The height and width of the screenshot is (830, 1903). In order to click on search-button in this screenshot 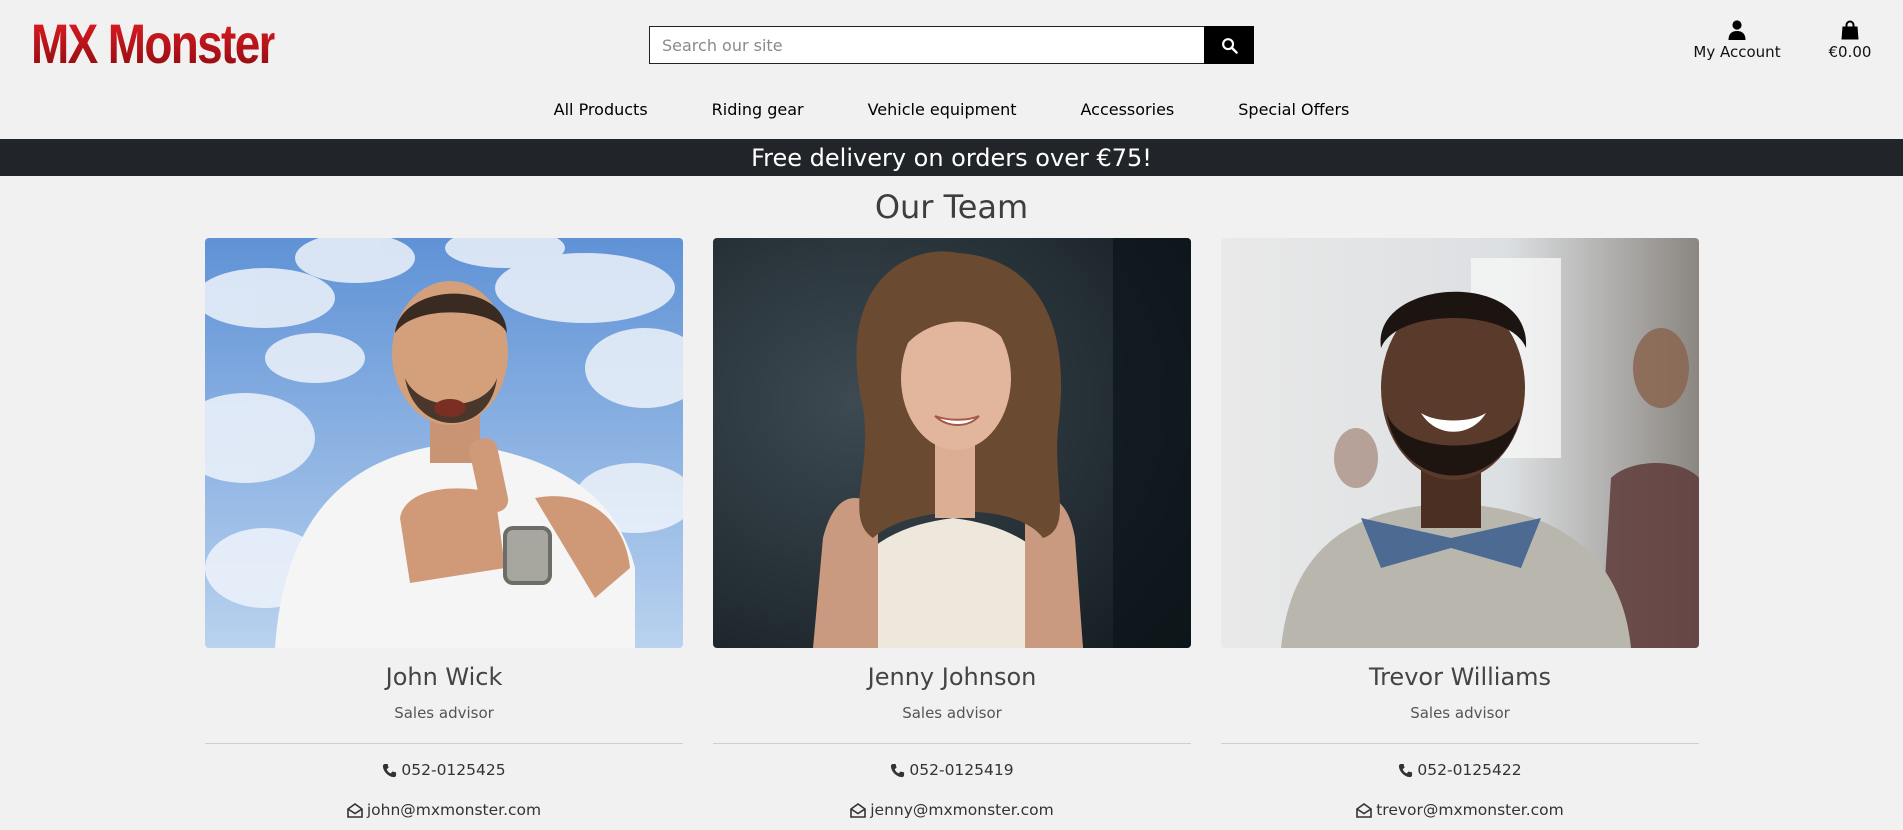, I will do `click(1229, 45)`.